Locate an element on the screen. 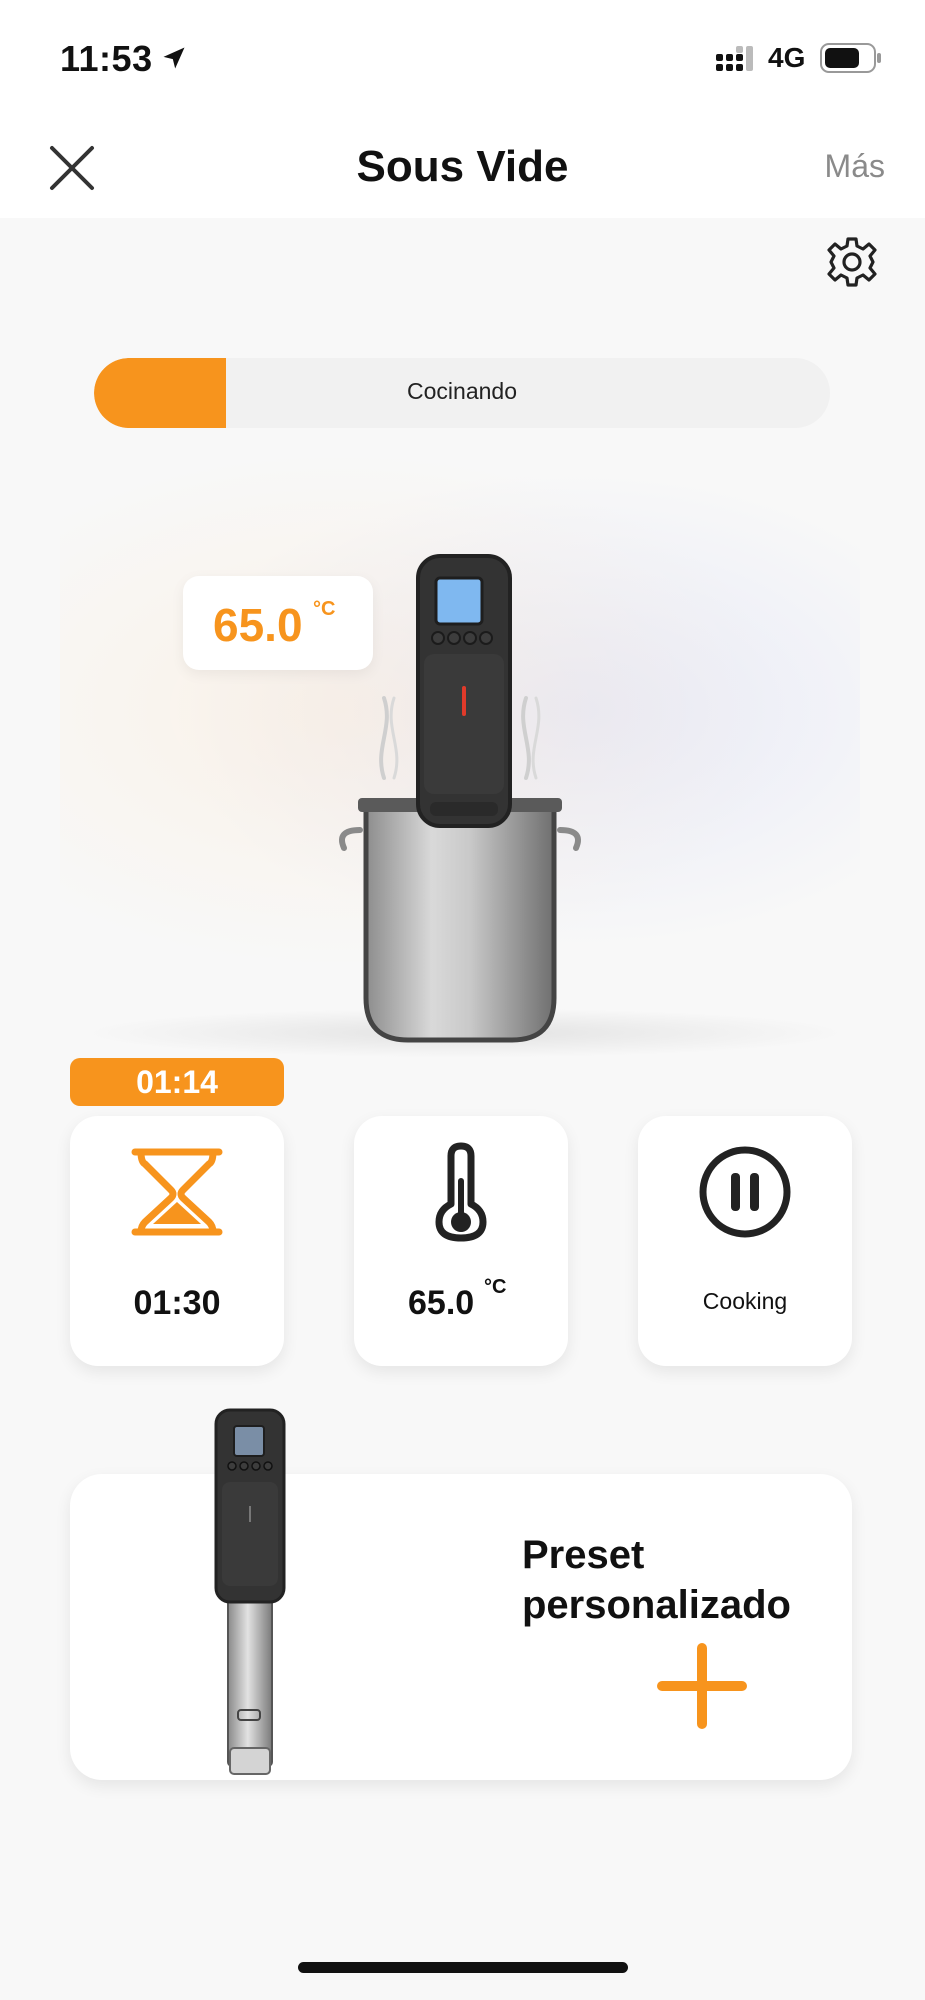 The height and width of the screenshot is (2000, 925). plus-icon is located at coordinates (702, 1686).